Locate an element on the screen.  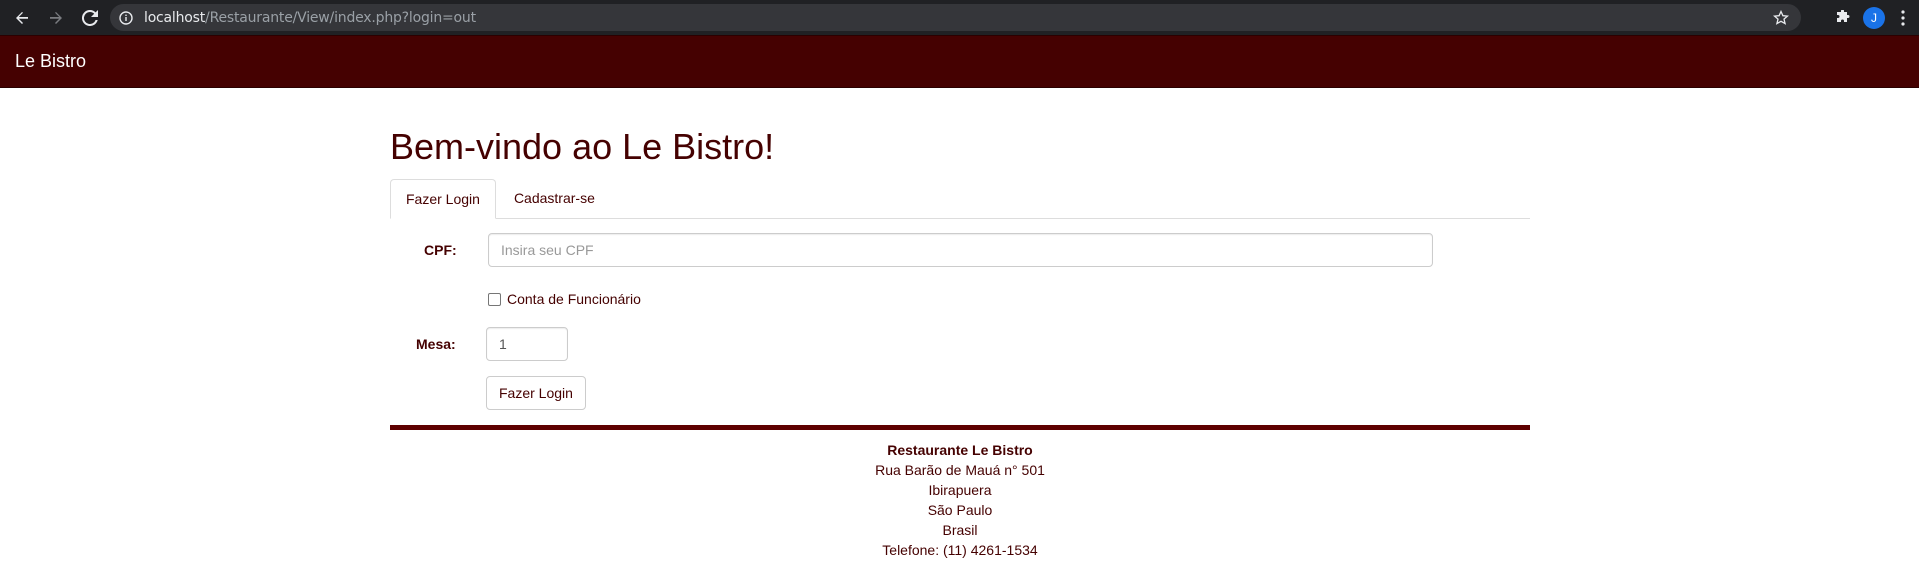
employee-account-checkbox is located at coordinates (494, 299).